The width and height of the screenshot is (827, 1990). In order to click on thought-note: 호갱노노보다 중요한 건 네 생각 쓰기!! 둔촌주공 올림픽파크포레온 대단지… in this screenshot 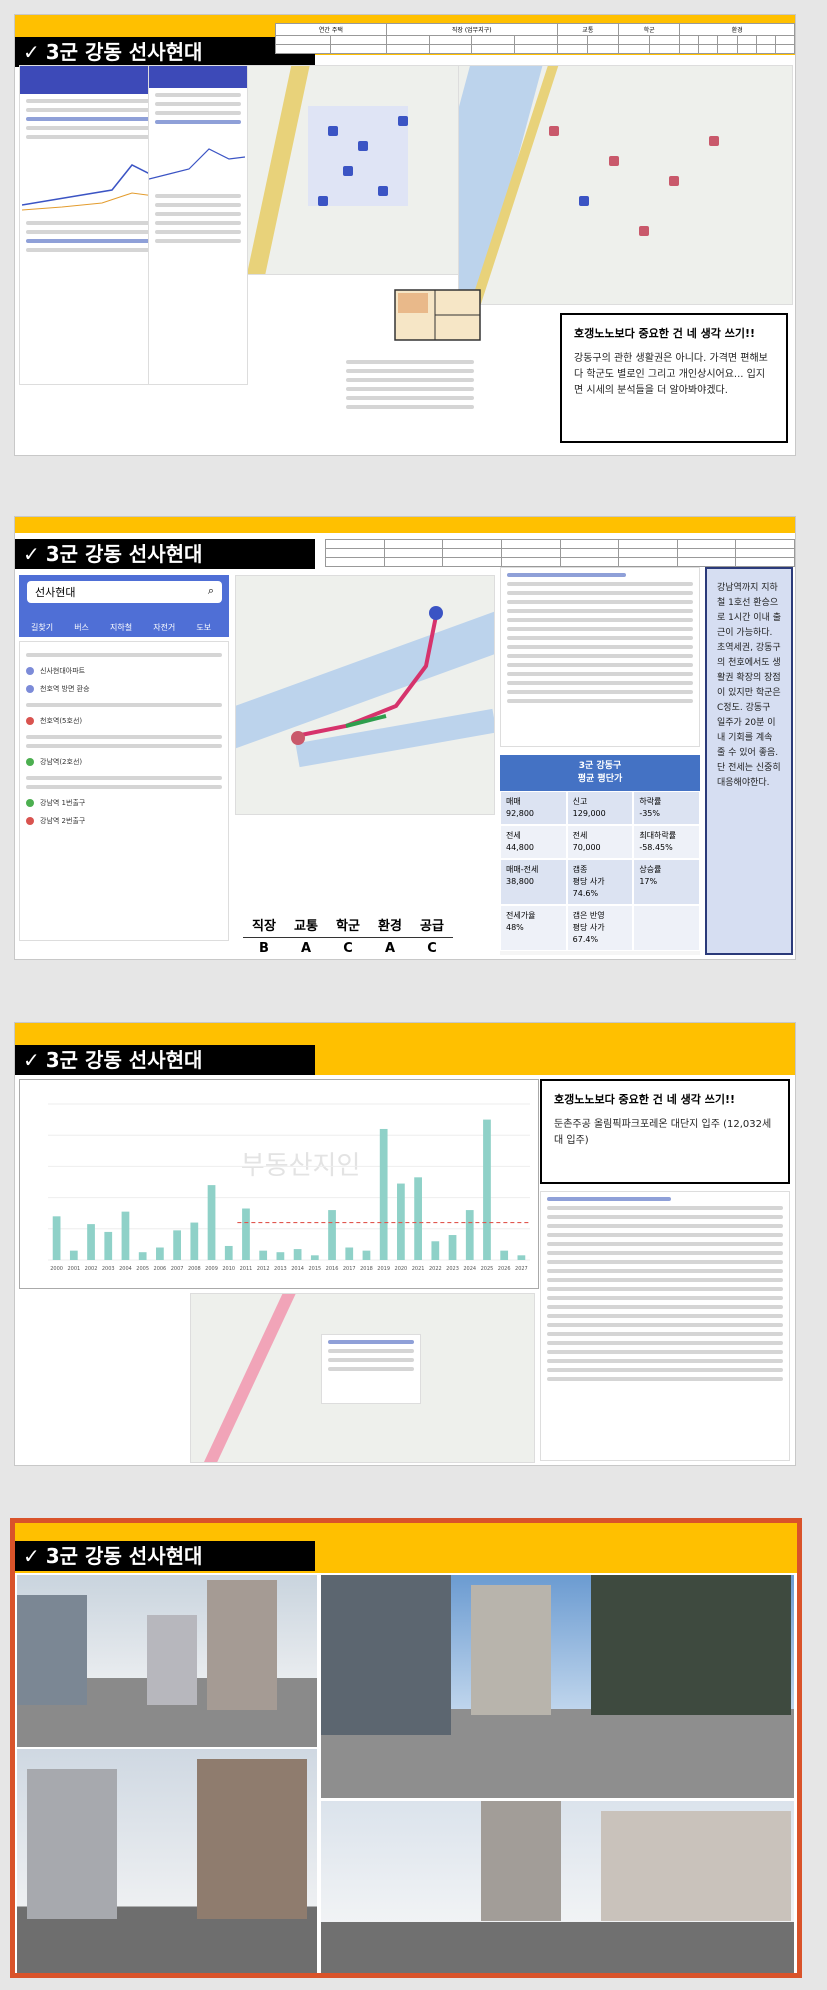, I will do `click(665, 1131)`.